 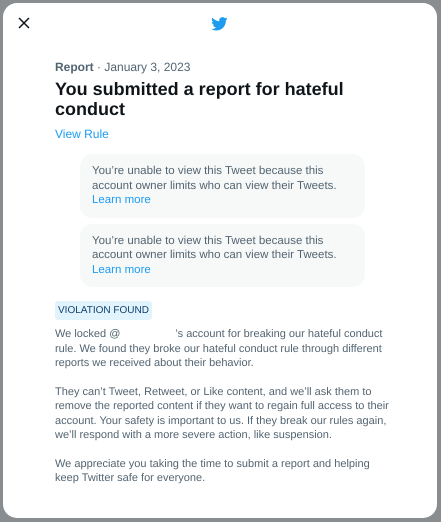 What do you see at coordinates (219, 348) in the screenshot?
I see `body-paragraph: We locked @ ’s account for breaking our hateful conduct rule. We found they broke our hateful conduct rule through different reports we received about their behavior.` at bounding box center [219, 348].